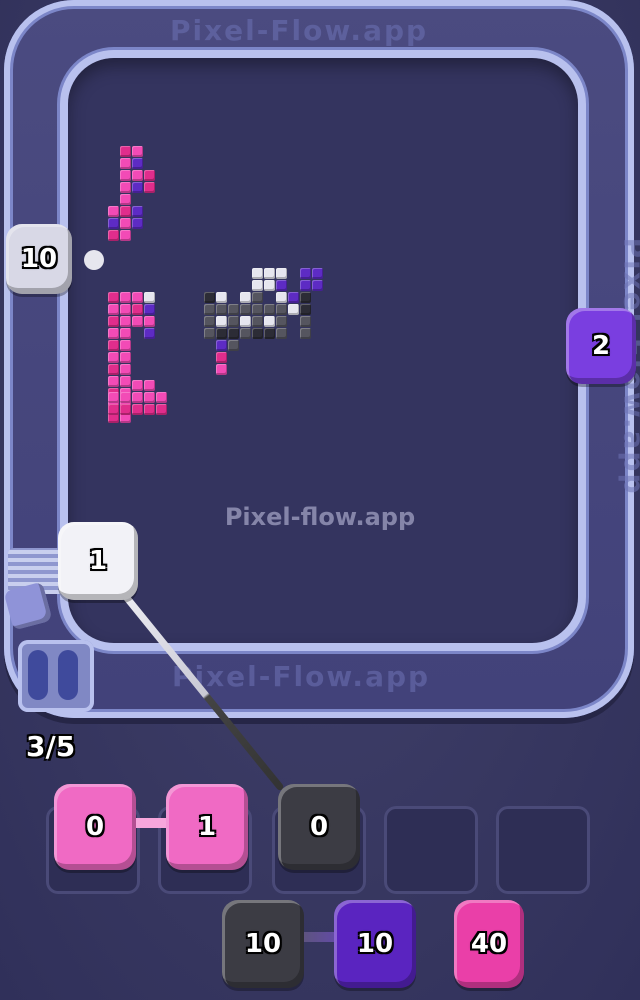  I want to click on conveyor-capacity: 3/5, so click(51, 746).